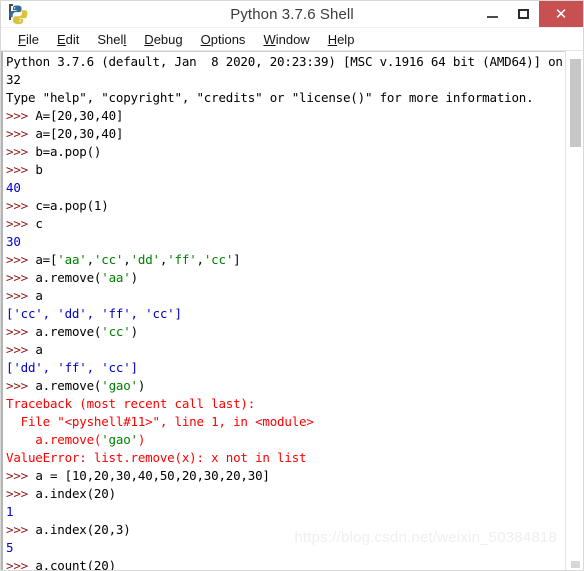 The image size is (584, 571). I want to click on shell-line: >>> a.remove('cc'), so click(285, 332).